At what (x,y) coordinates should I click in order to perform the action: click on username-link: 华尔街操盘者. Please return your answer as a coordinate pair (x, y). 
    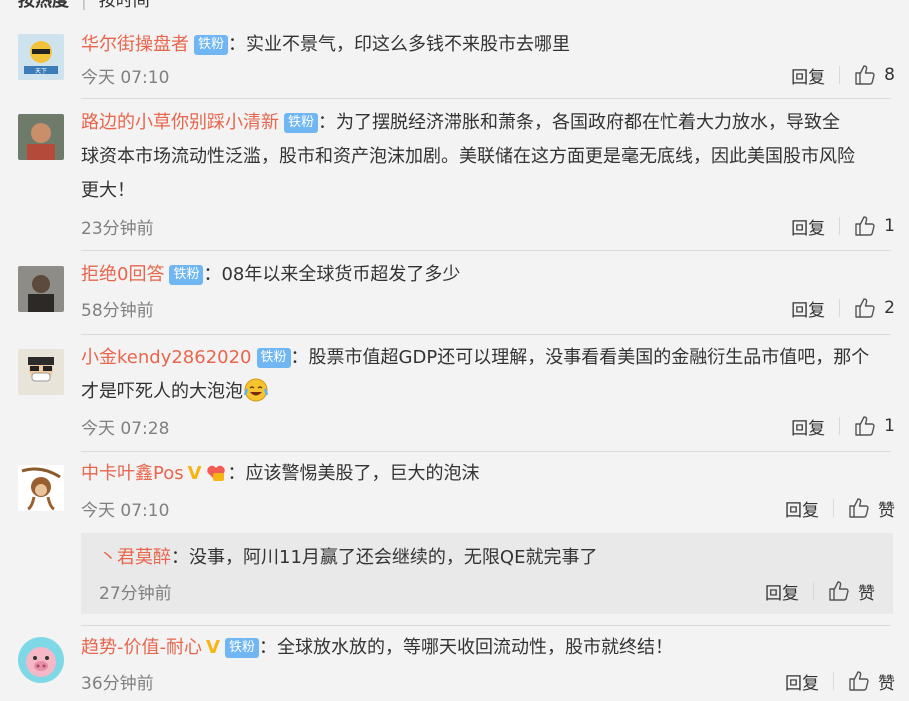
    Looking at the image, I should click on (135, 44).